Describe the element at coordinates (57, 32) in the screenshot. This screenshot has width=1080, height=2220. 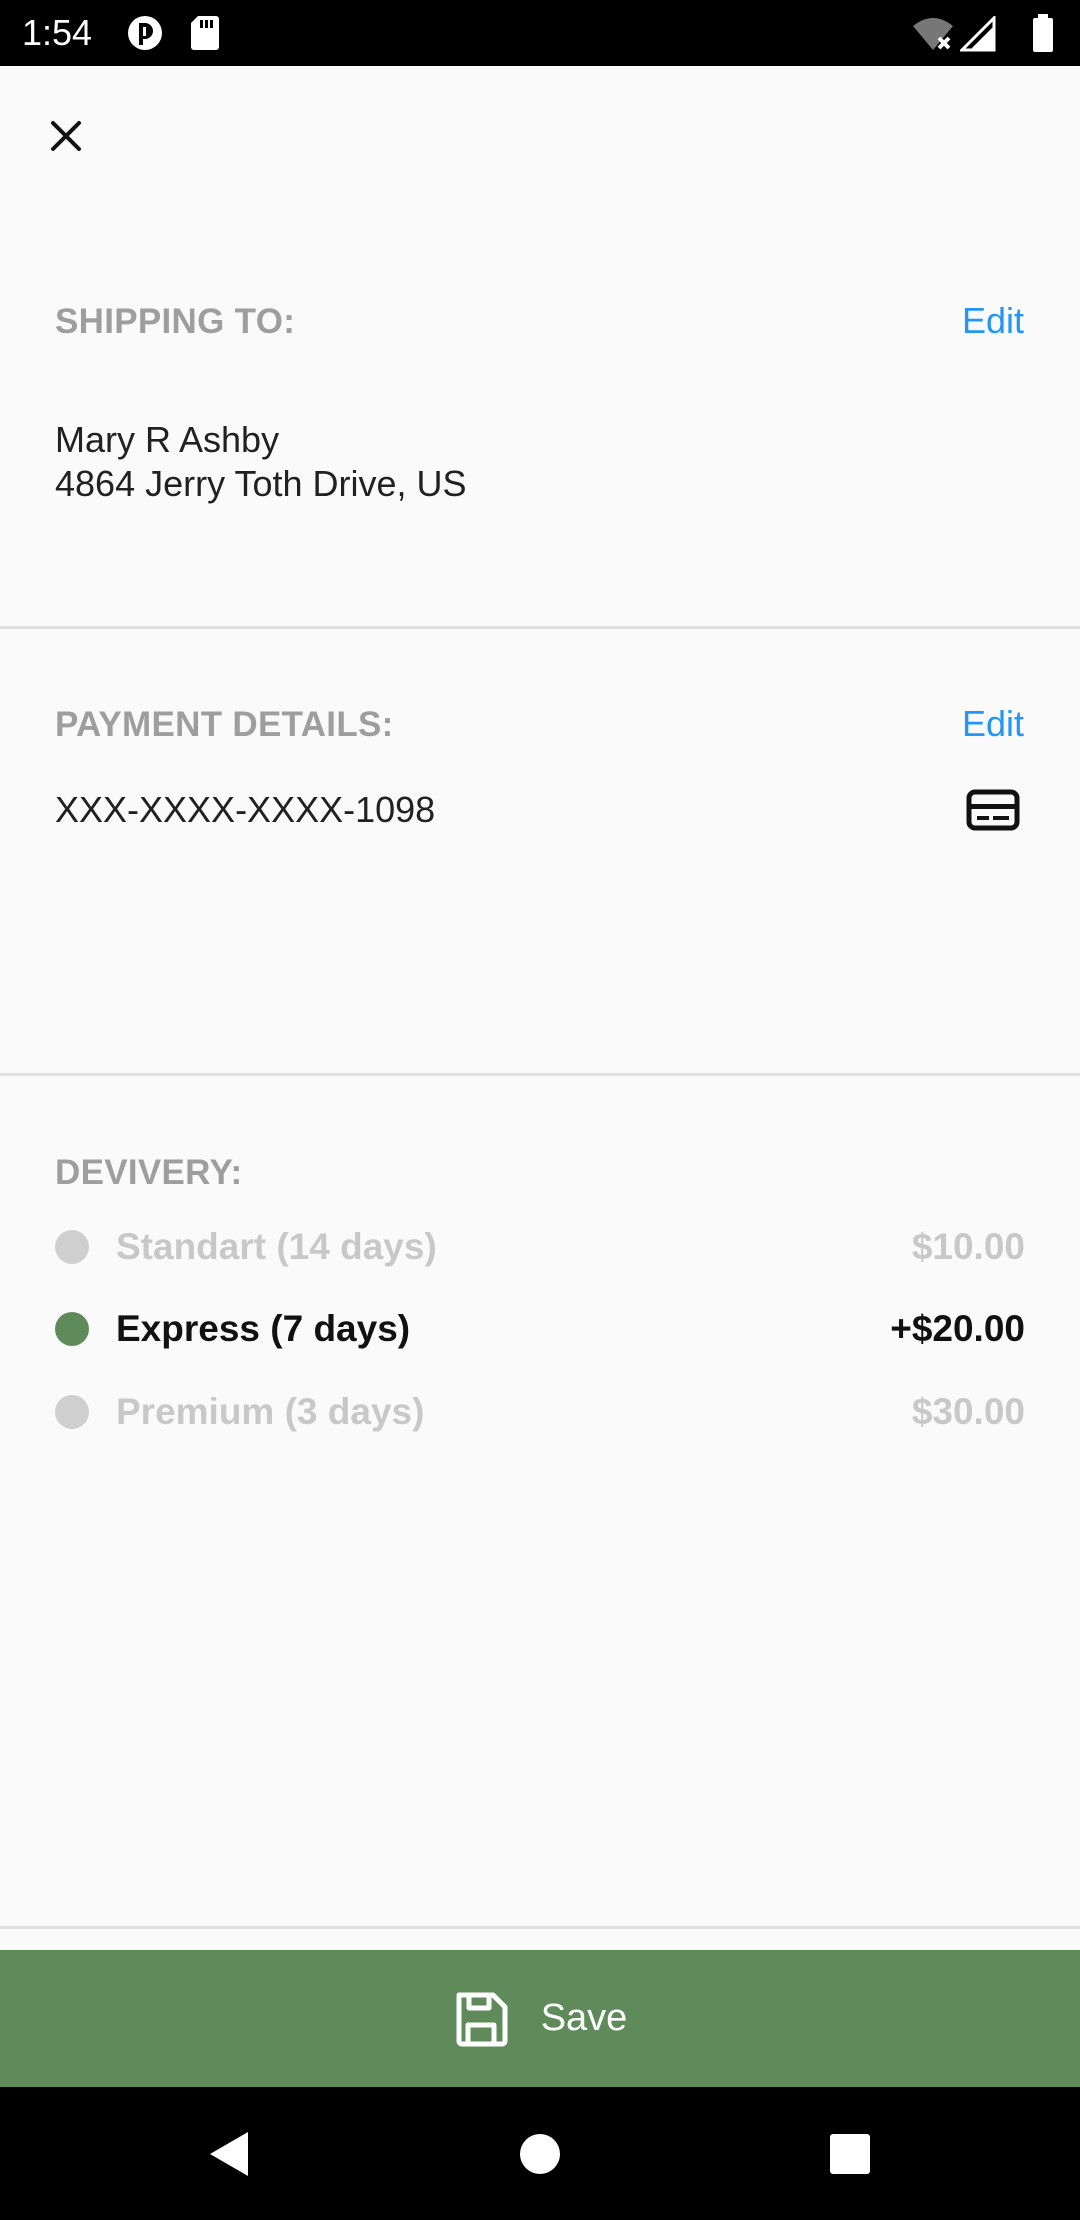
I see `status-time: 1:54` at that location.